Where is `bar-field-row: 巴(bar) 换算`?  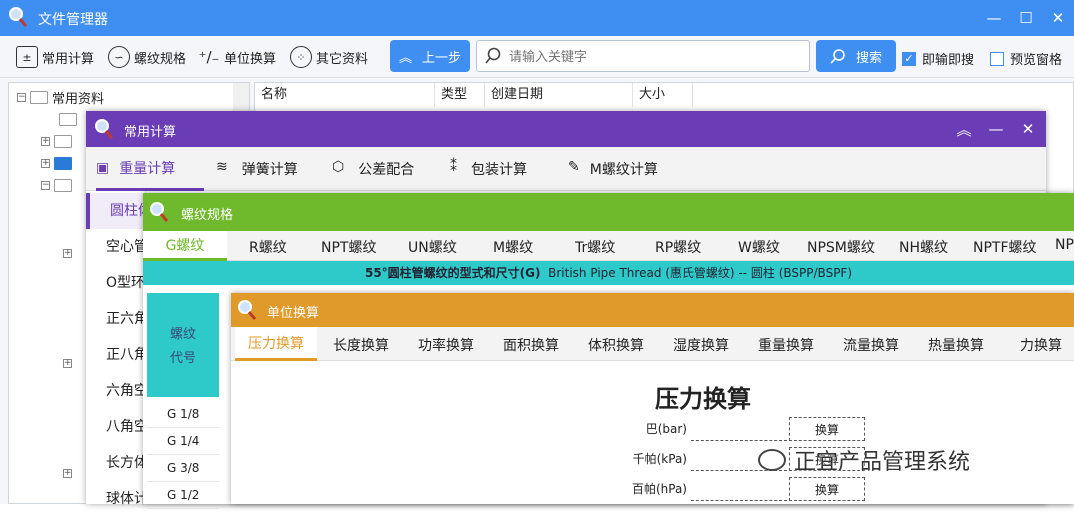
bar-field-row: 巴(bar) 换算 is located at coordinates (735, 429).